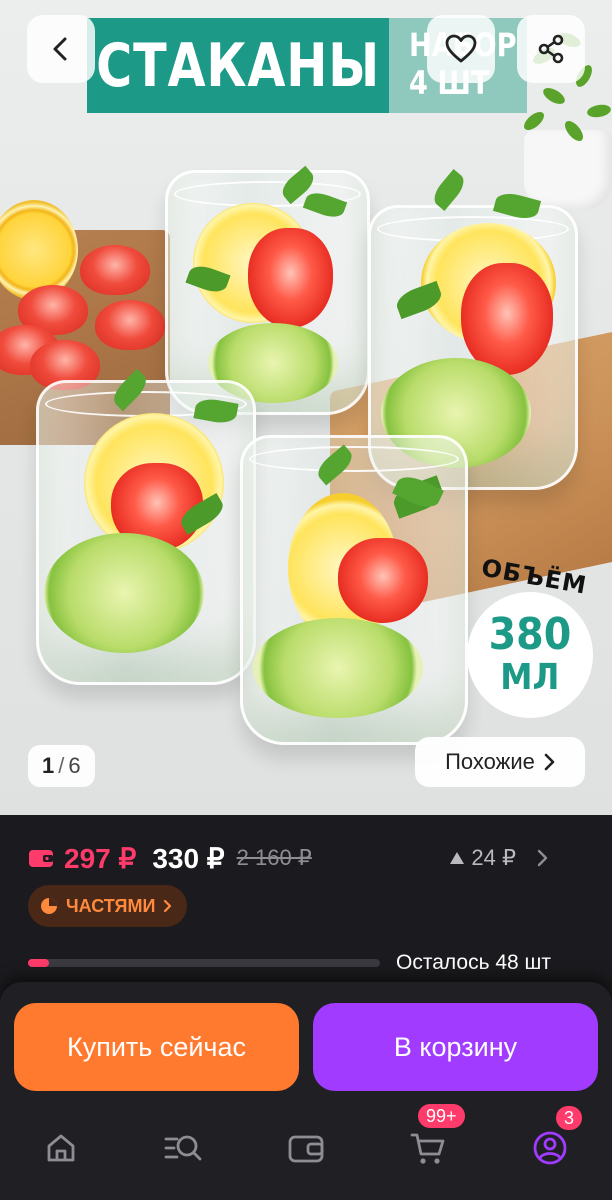 This screenshot has height=1200, width=612. Describe the element at coordinates (493, 857) in the screenshot. I see `bonus-amount: 24 ₽` at that location.